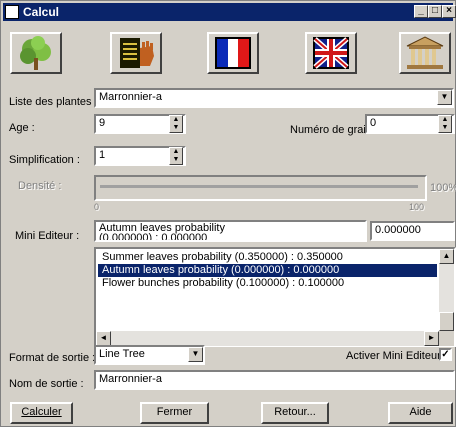 Image resolution: width=456 pixels, height=427 pixels. I want to click on book-hand-icon, so click(137, 53).